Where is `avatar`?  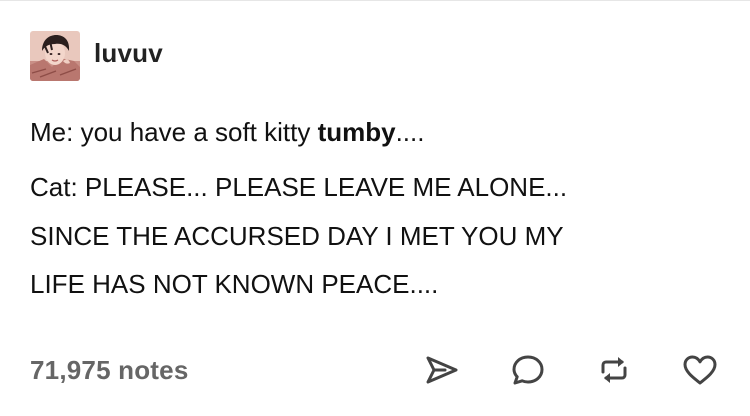 avatar is located at coordinates (55, 56).